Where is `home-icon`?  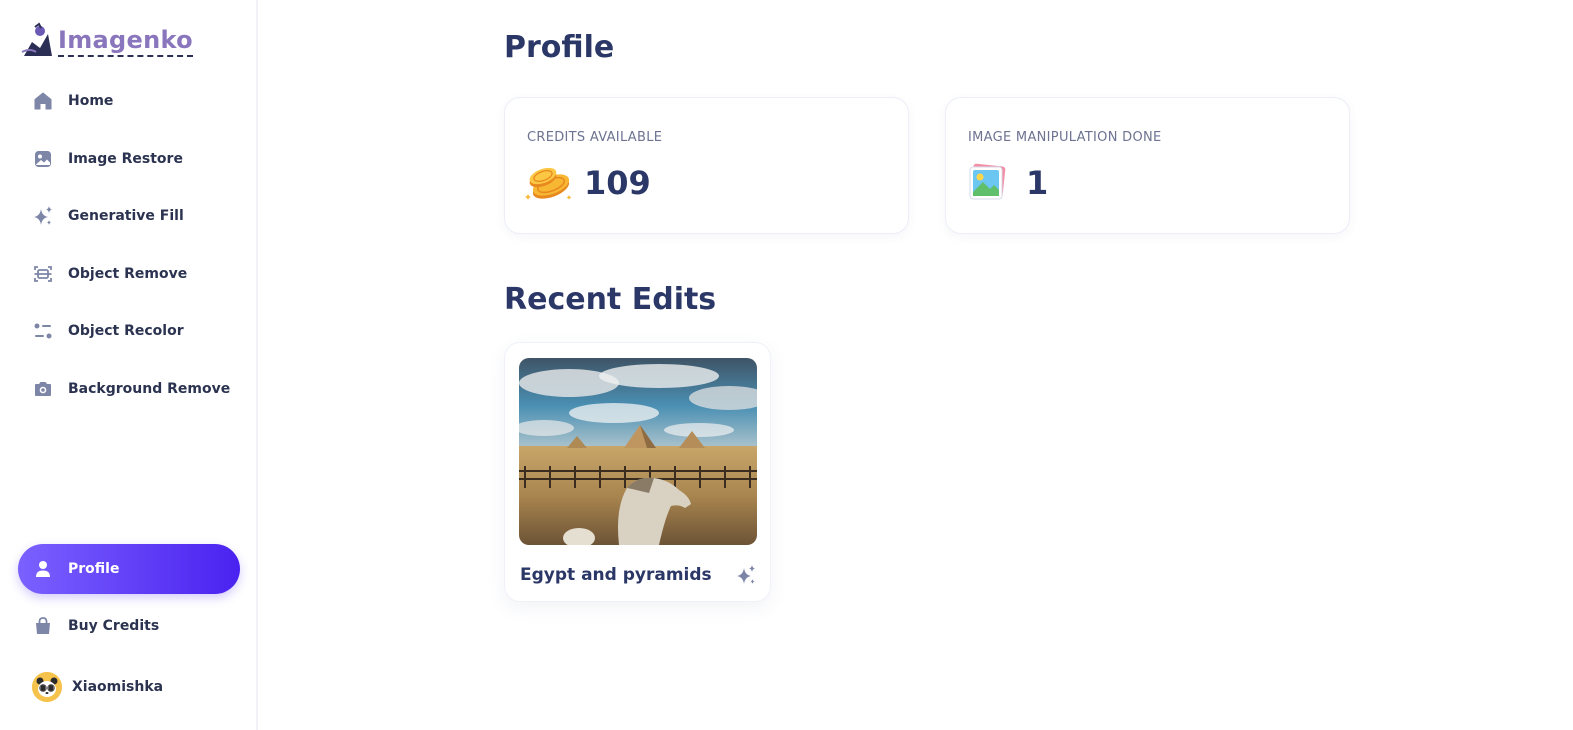 home-icon is located at coordinates (43, 101).